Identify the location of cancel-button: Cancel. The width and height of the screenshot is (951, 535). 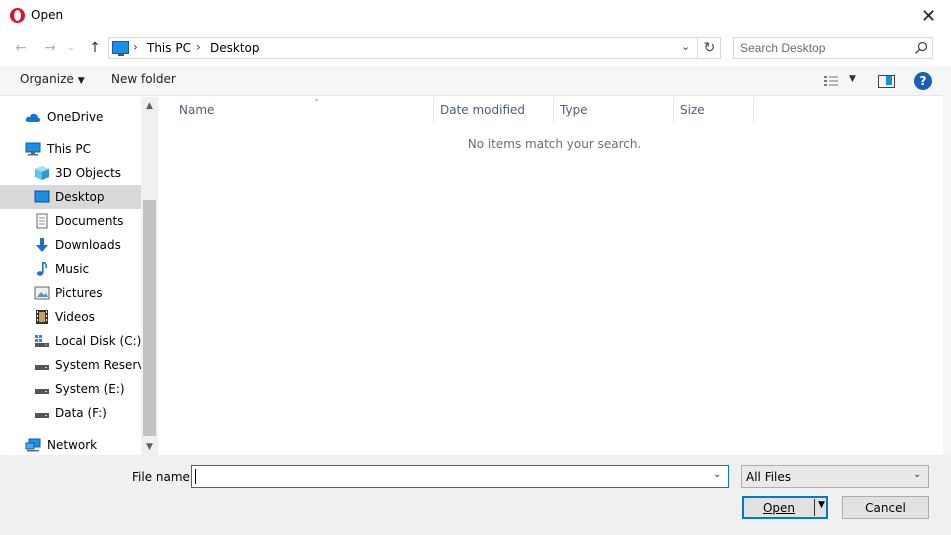
(885, 507).